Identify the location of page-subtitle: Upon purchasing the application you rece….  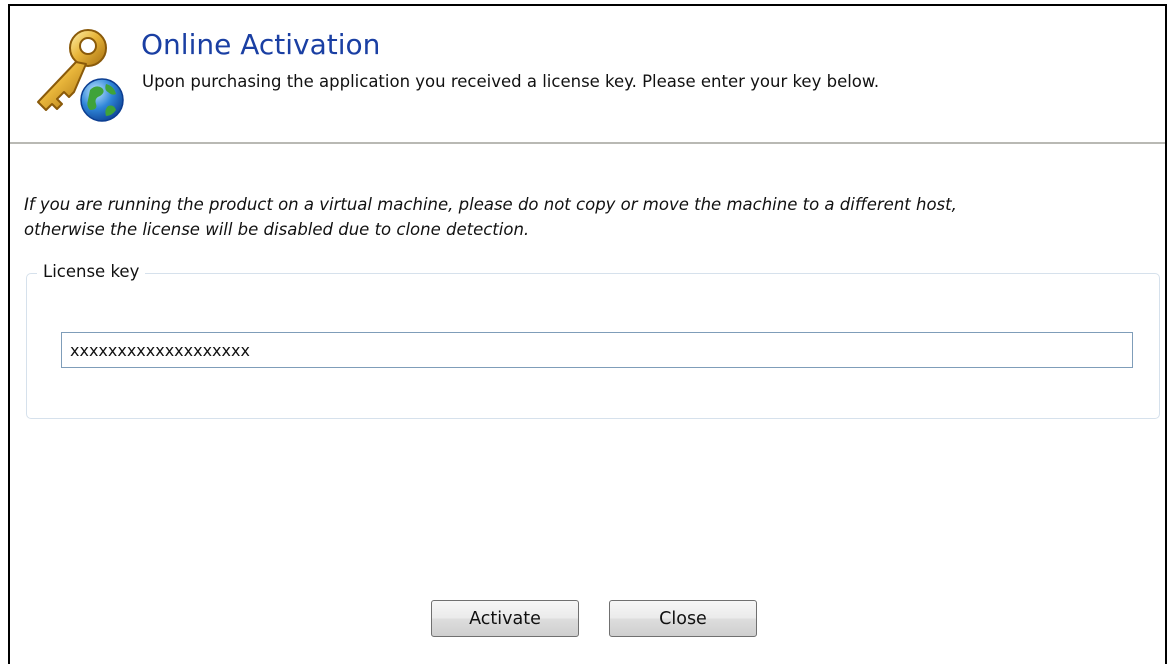
(511, 81).